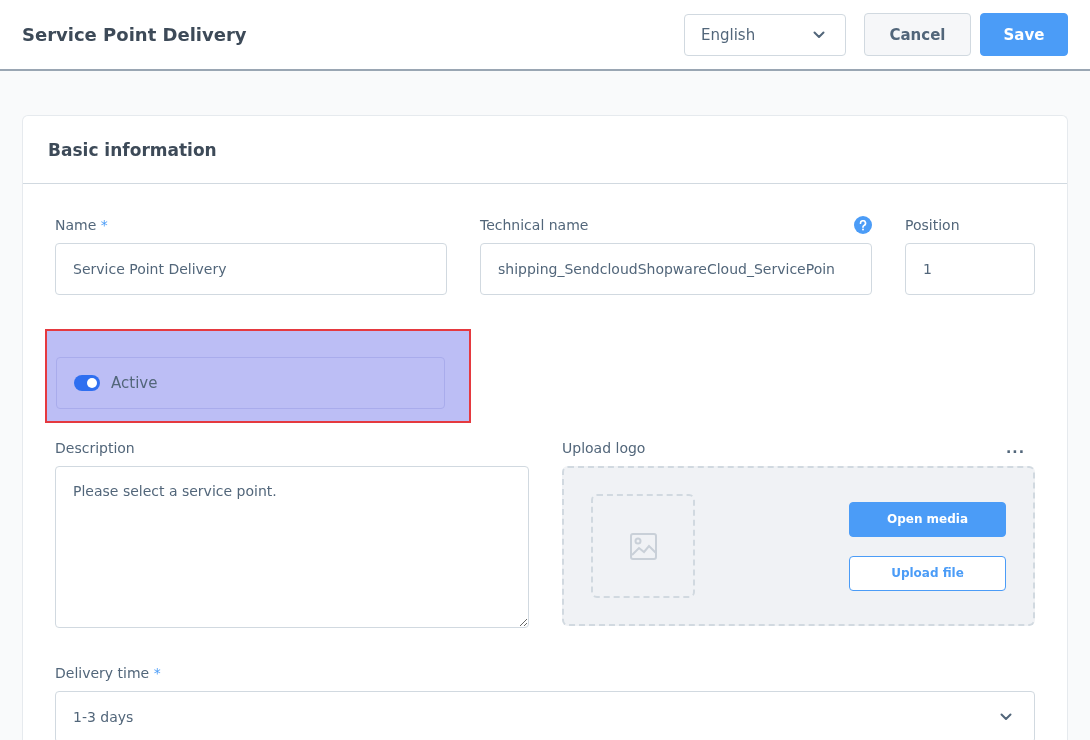 This screenshot has width=1090, height=740. What do you see at coordinates (108, 673) in the screenshot?
I see `field-label: Delivery time *` at bounding box center [108, 673].